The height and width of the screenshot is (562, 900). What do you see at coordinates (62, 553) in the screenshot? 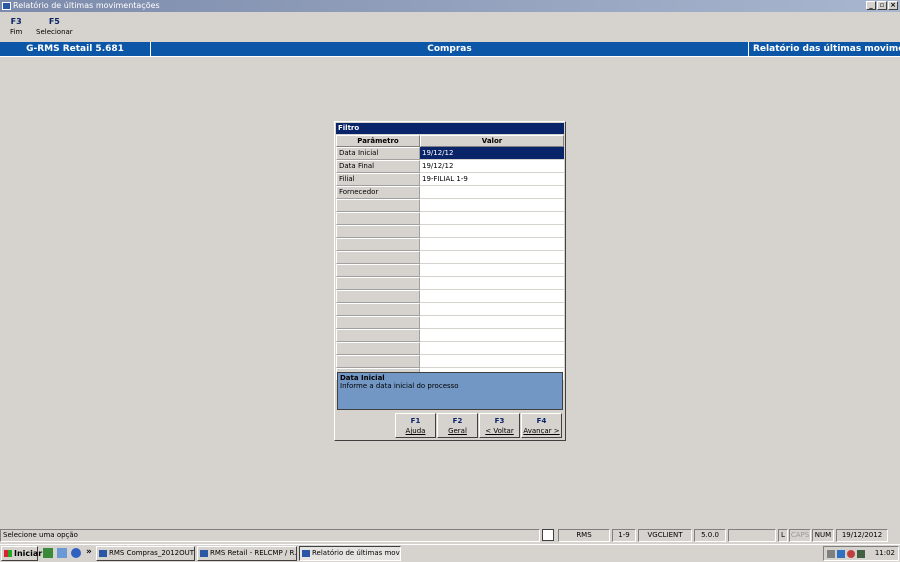
I see `outlook-icon` at bounding box center [62, 553].